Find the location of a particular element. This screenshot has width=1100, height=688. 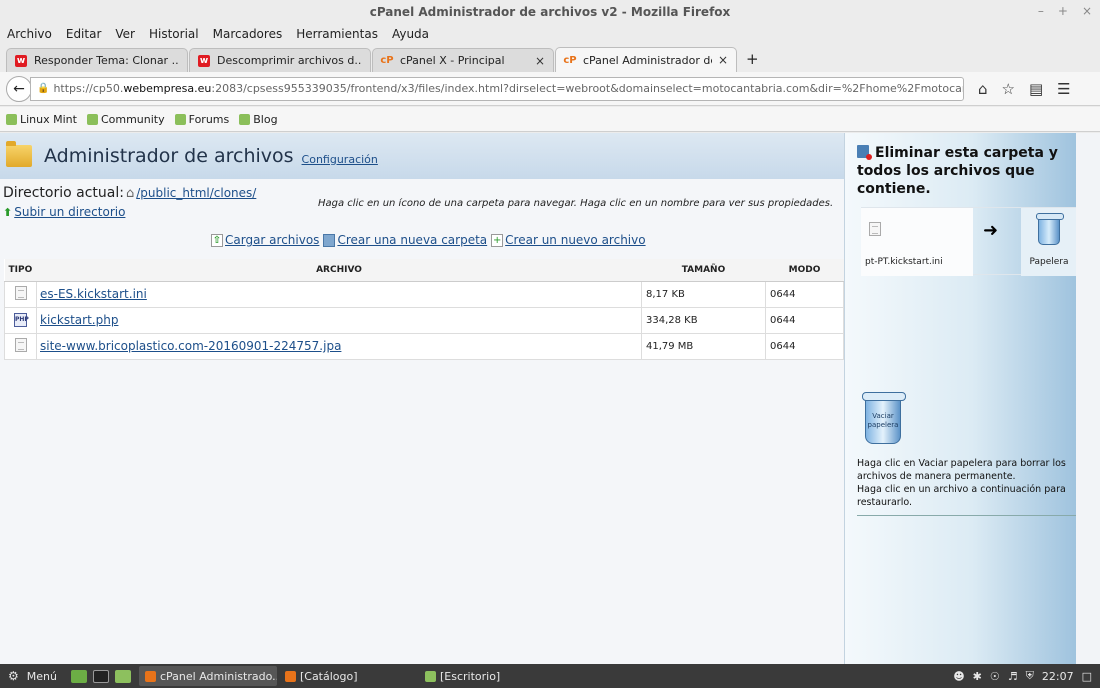

window-controls: – + × is located at coordinates (1065, 11).